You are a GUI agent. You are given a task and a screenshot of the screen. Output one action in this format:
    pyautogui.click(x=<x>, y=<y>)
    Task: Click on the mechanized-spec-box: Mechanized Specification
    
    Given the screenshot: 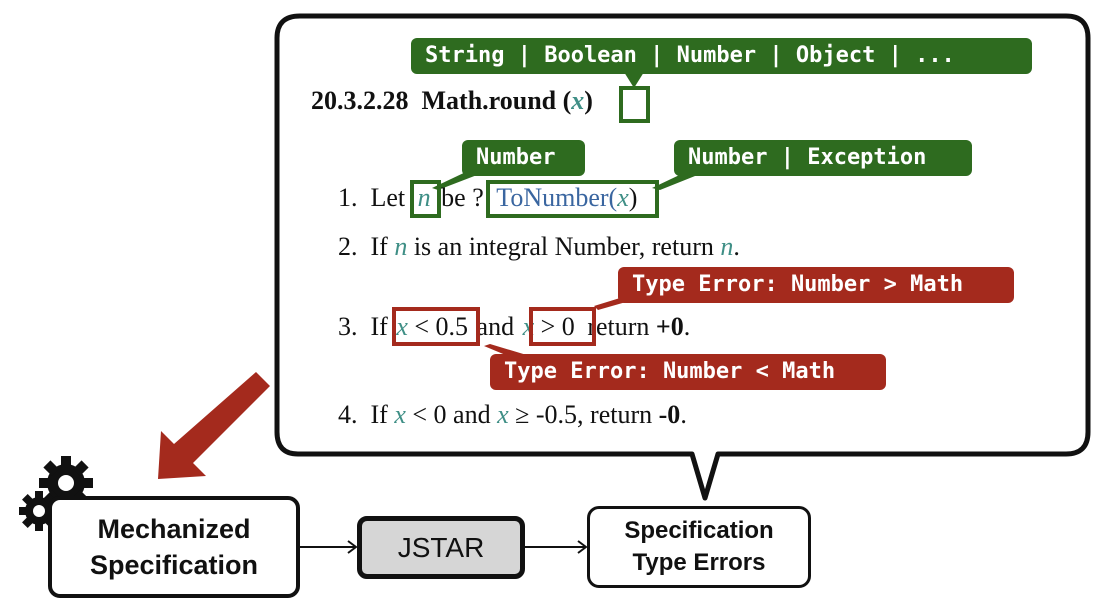 What is the action you would take?
    pyautogui.click(x=174, y=547)
    